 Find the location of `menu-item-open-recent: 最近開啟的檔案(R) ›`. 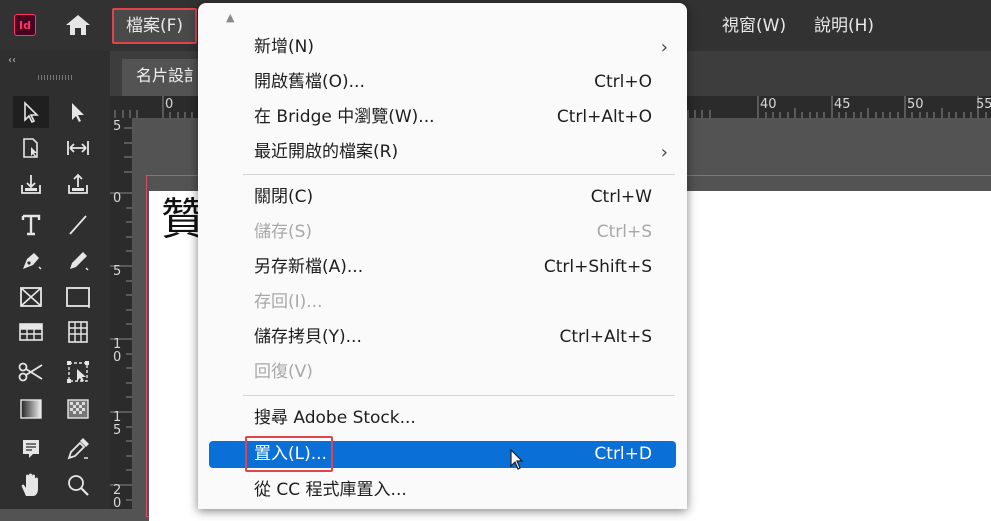

menu-item-open-recent: 最近開啟的檔案(R) › is located at coordinates (442, 152).